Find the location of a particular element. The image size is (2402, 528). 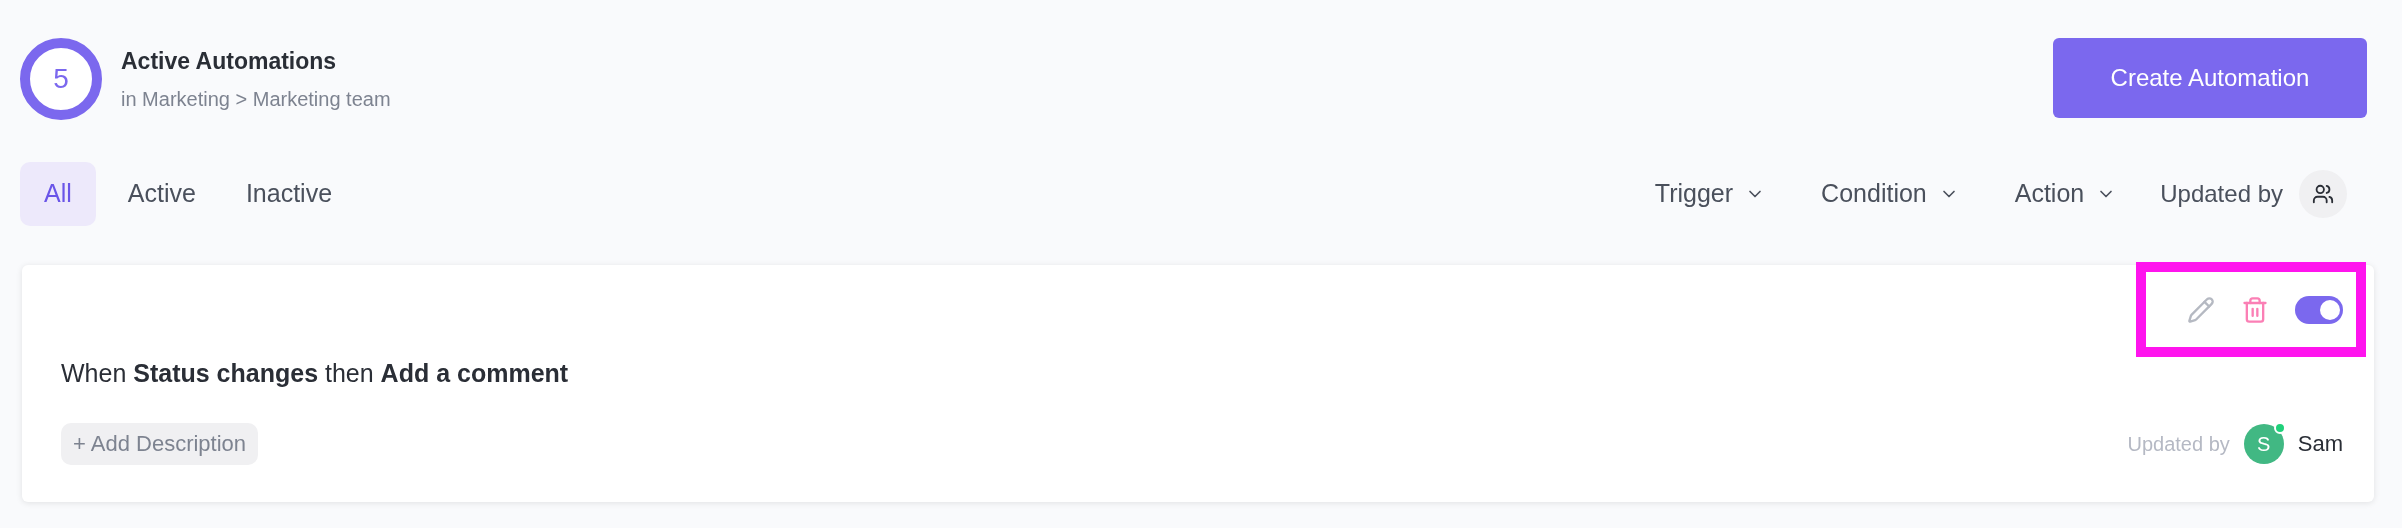

updated-by-label: Updated by is located at coordinates (2178, 444).